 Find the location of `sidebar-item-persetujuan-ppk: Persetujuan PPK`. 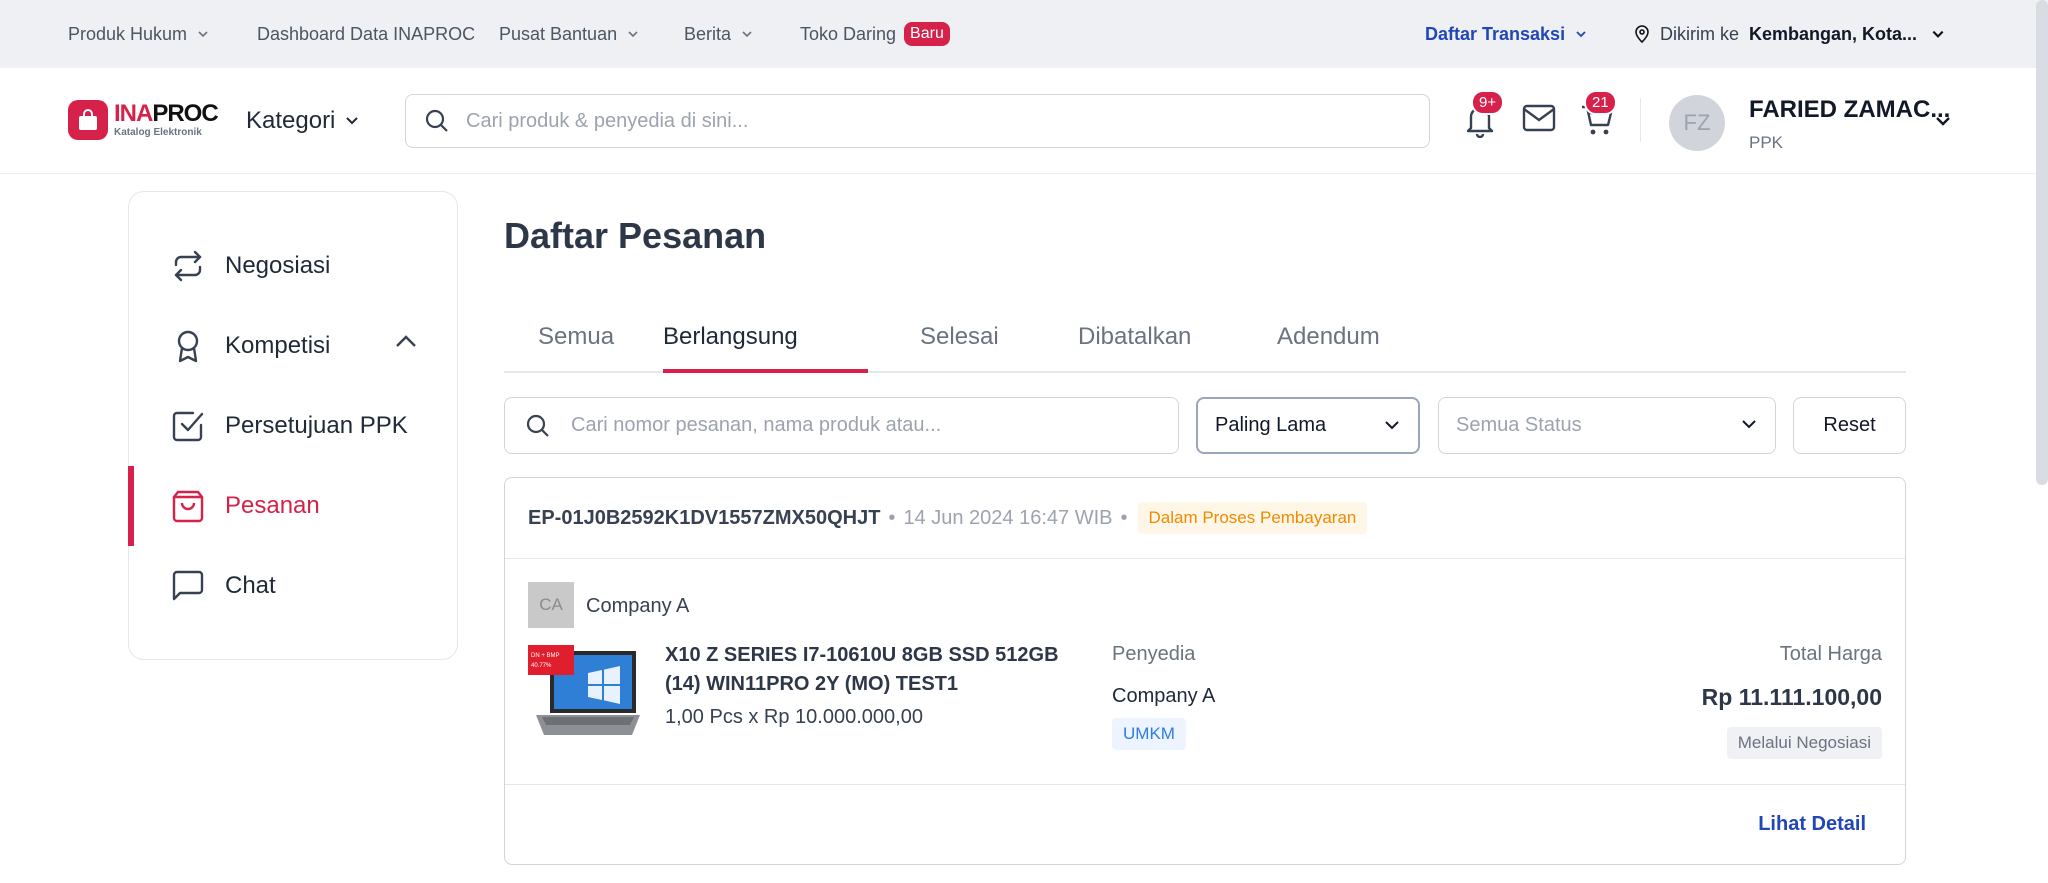

sidebar-item-persetujuan-ppk: Persetujuan PPK is located at coordinates (293, 426).